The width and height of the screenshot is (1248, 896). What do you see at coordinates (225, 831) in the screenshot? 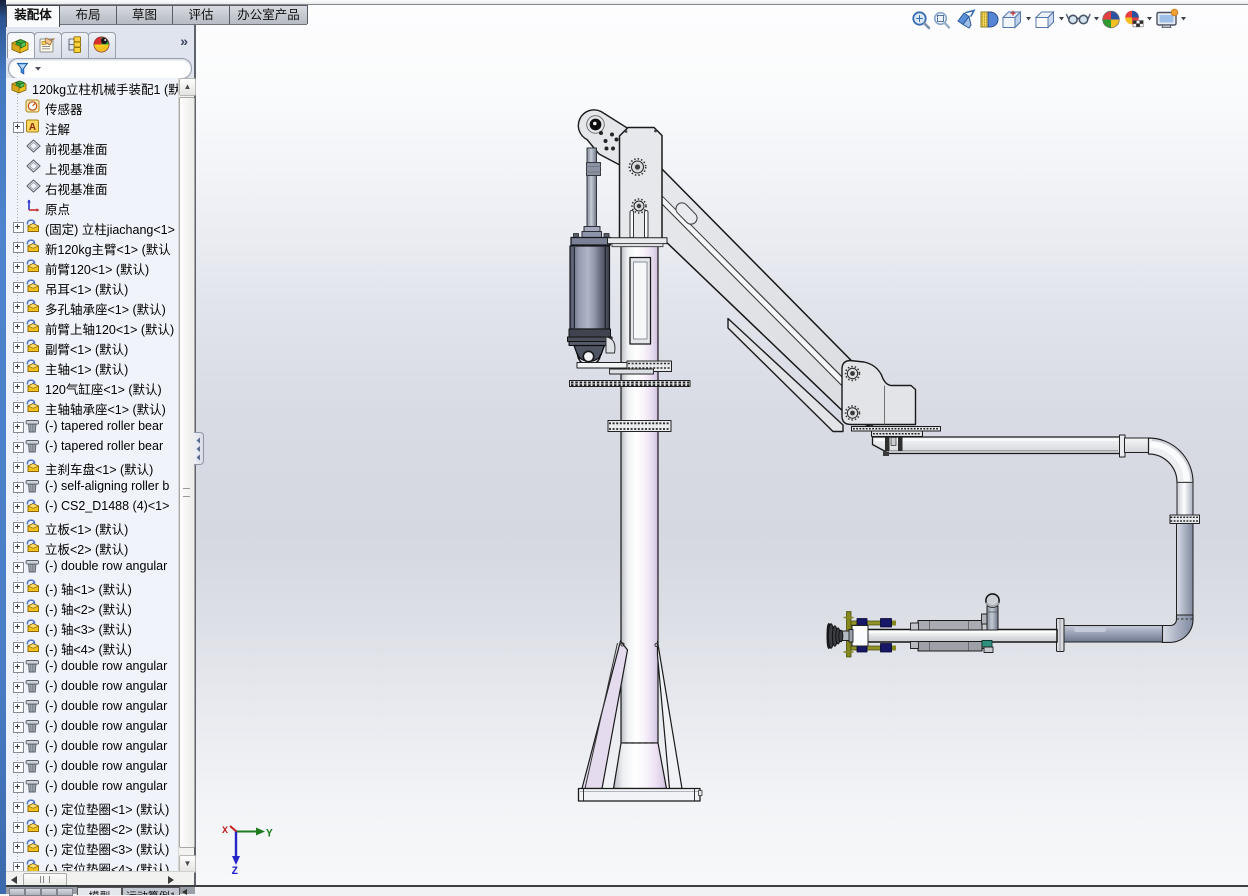
I see `svg-text: X` at bounding box center [225, 831].